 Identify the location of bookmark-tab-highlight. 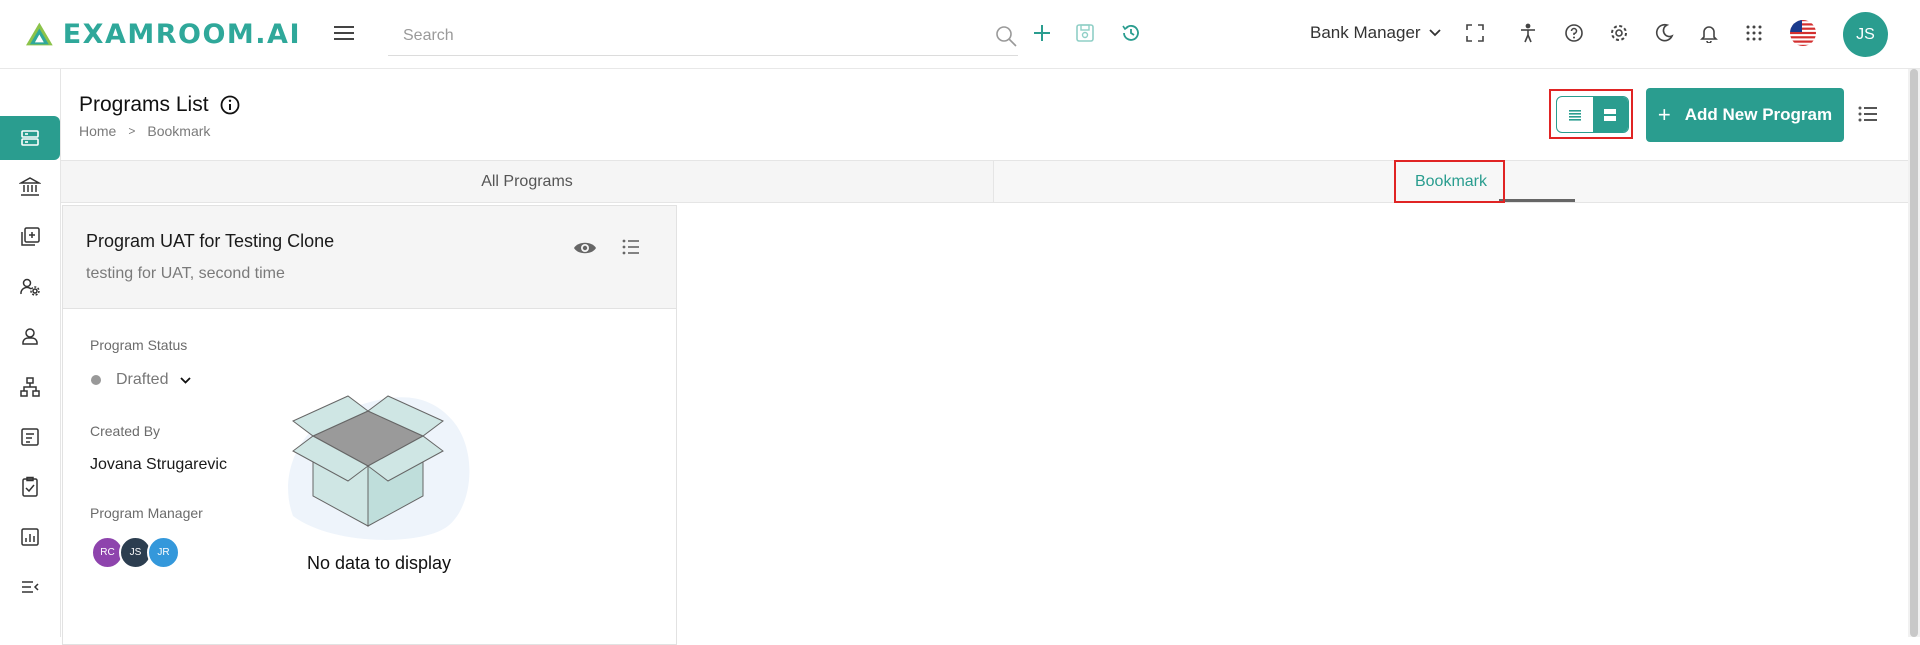
(1449, 181).